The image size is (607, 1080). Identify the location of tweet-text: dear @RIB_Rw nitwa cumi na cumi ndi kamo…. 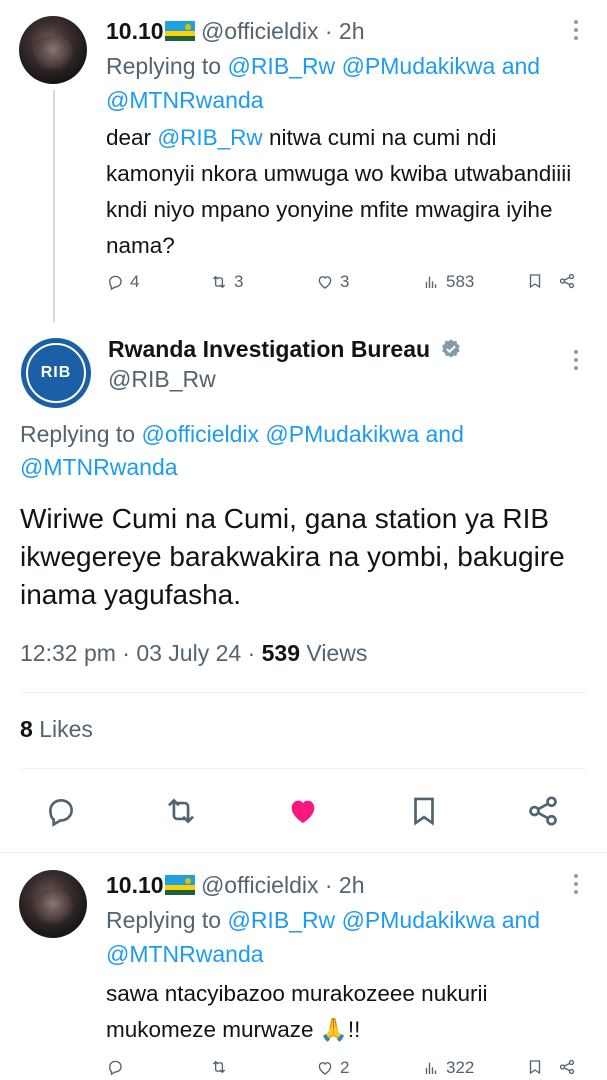
(341, 192).